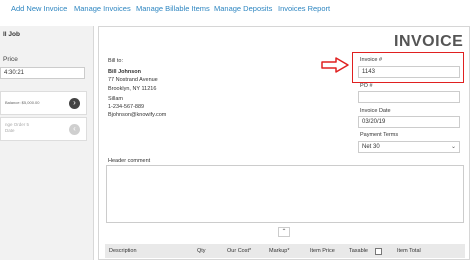  Describe the element at coordinates (201, 251) in the screenshot. I see `th-qty: Qty` at that location.